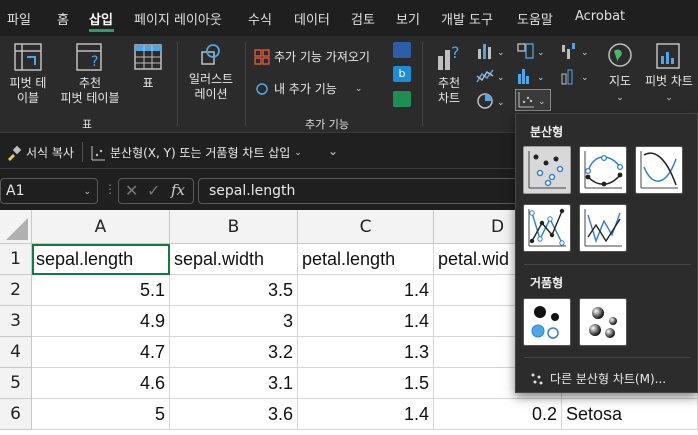  I want to click on select-all-corner, so click(16, 227).